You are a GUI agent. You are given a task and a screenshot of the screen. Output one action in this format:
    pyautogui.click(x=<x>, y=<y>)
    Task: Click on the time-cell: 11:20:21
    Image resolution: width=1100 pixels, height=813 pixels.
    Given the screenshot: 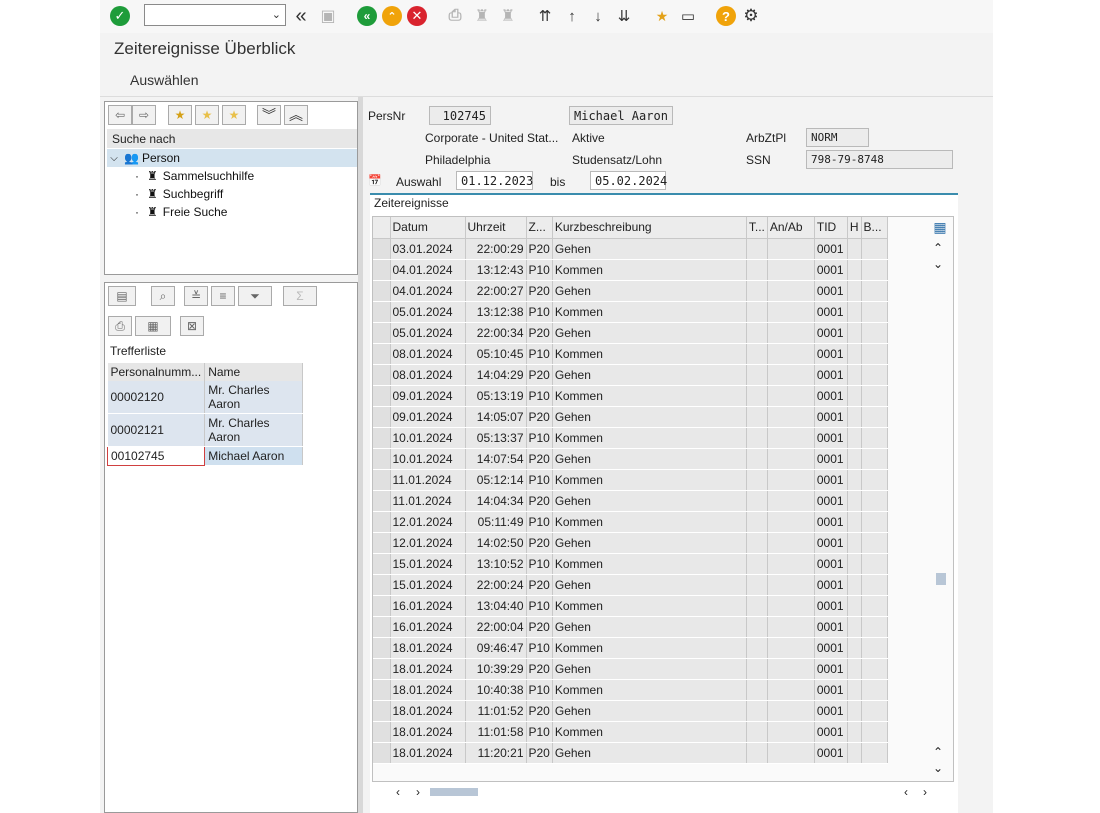 What is the action you would take?
    pyautogui.click(x=496, y=753)
    